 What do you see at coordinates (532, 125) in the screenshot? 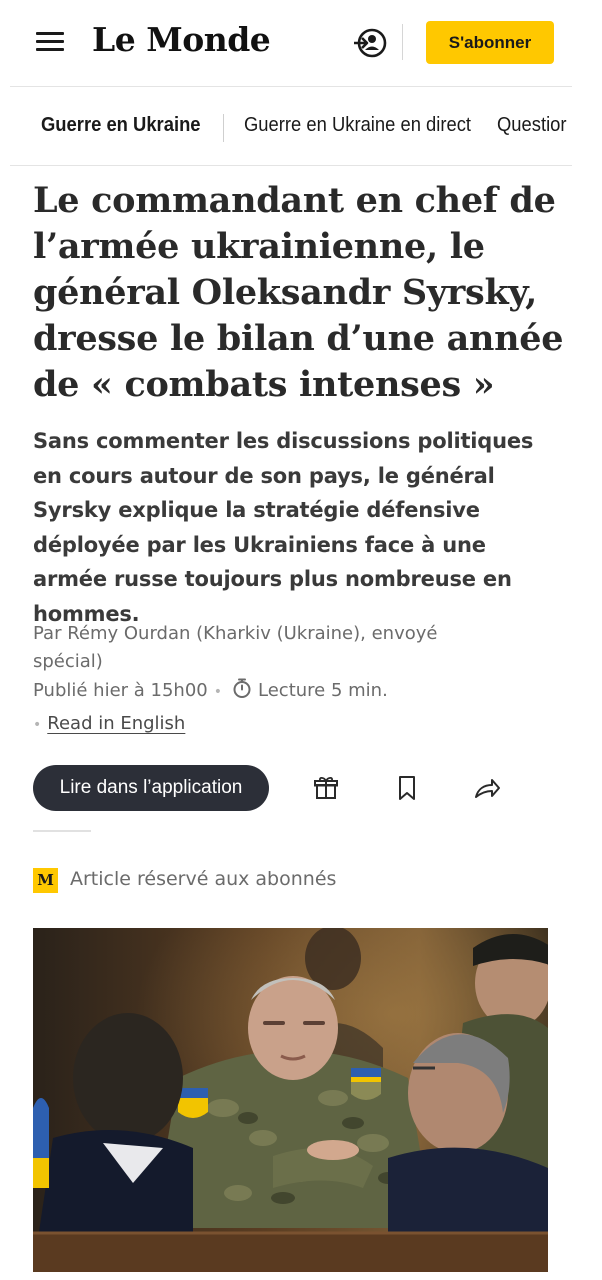
I see `nav-item-questions: Questior` at bounding box center [532, 125].